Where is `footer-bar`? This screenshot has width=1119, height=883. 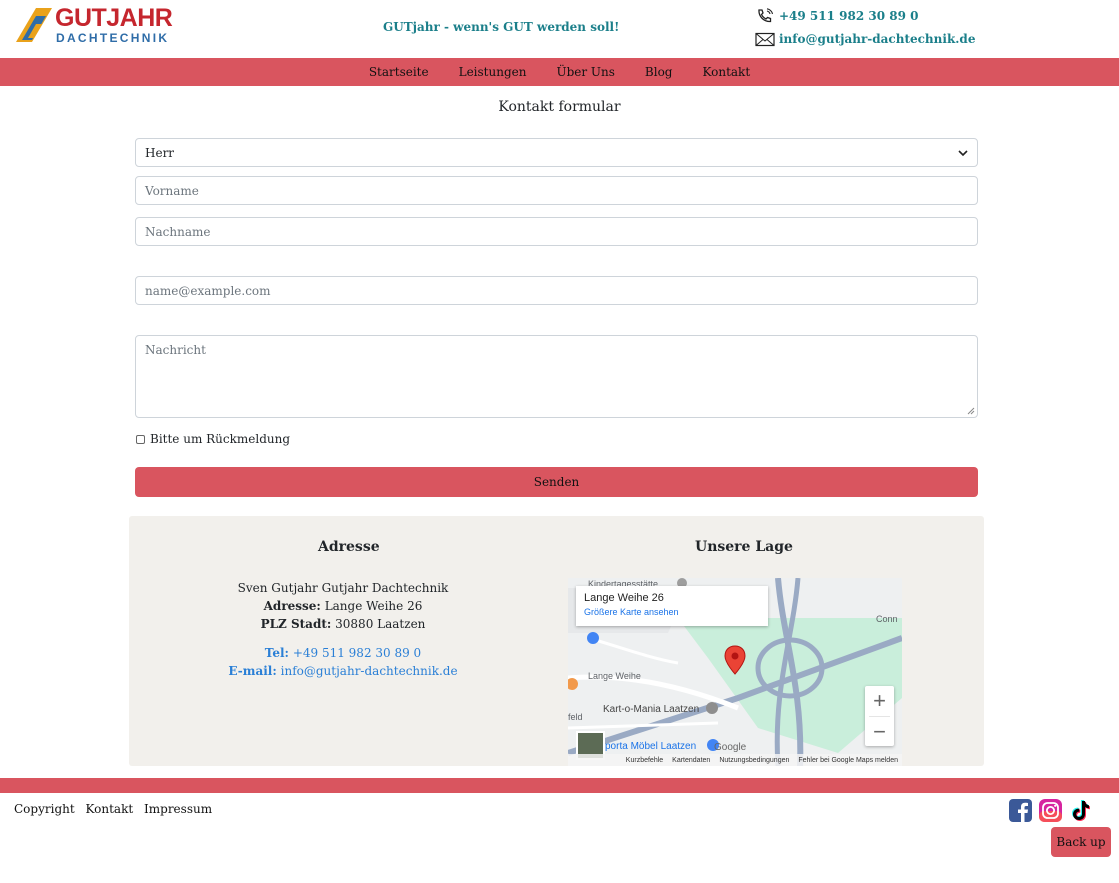 footer-bar is located at coordinates (559, 785).